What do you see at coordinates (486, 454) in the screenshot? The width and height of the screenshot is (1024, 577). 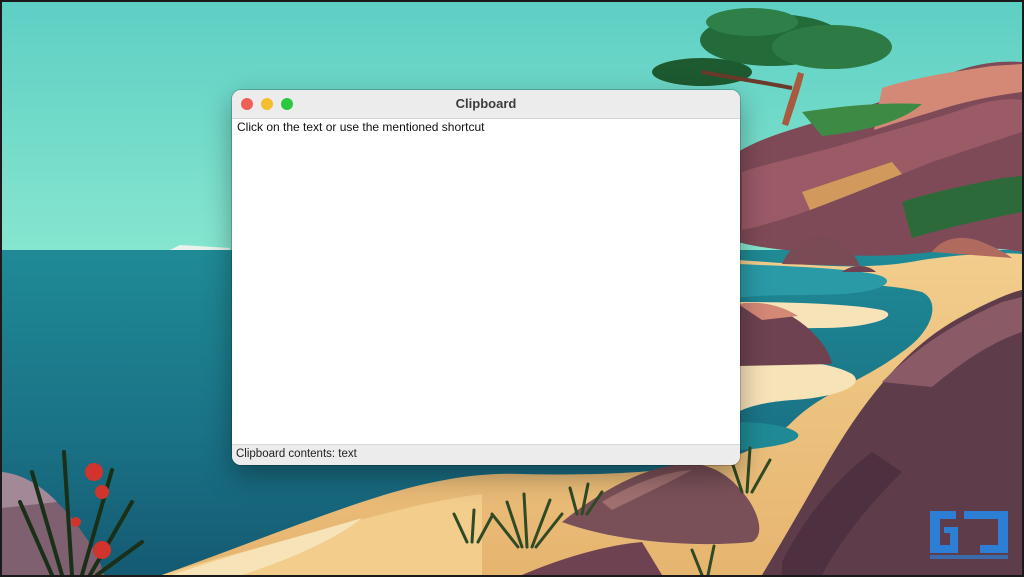 I see `status-bar: Clipboard contents: text` at bounding box center [486, 454].